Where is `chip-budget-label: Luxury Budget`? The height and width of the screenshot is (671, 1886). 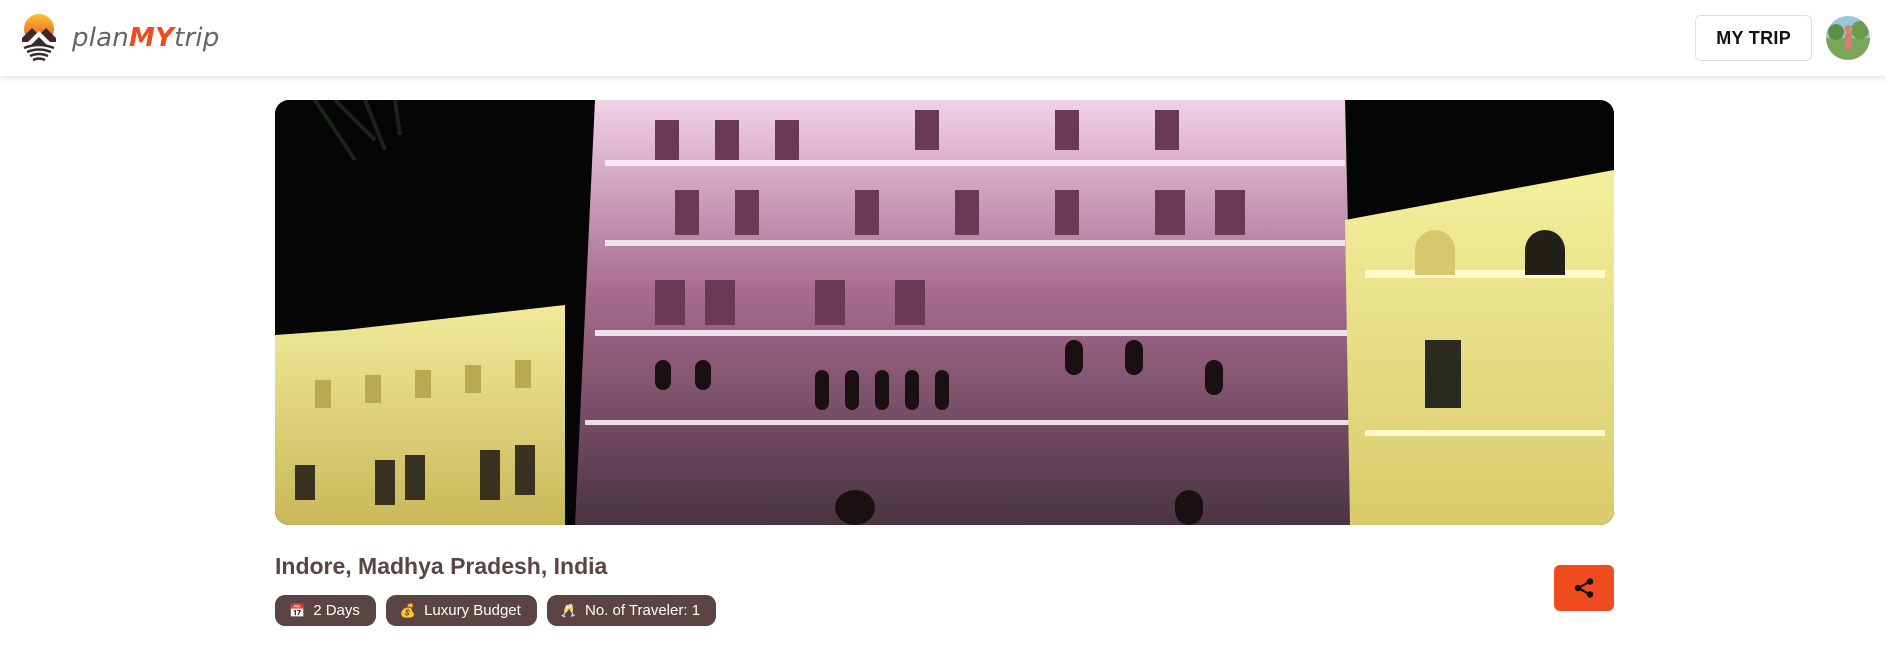 chip-budget-label: Luxury Budget is located at coordinates (472, 610).